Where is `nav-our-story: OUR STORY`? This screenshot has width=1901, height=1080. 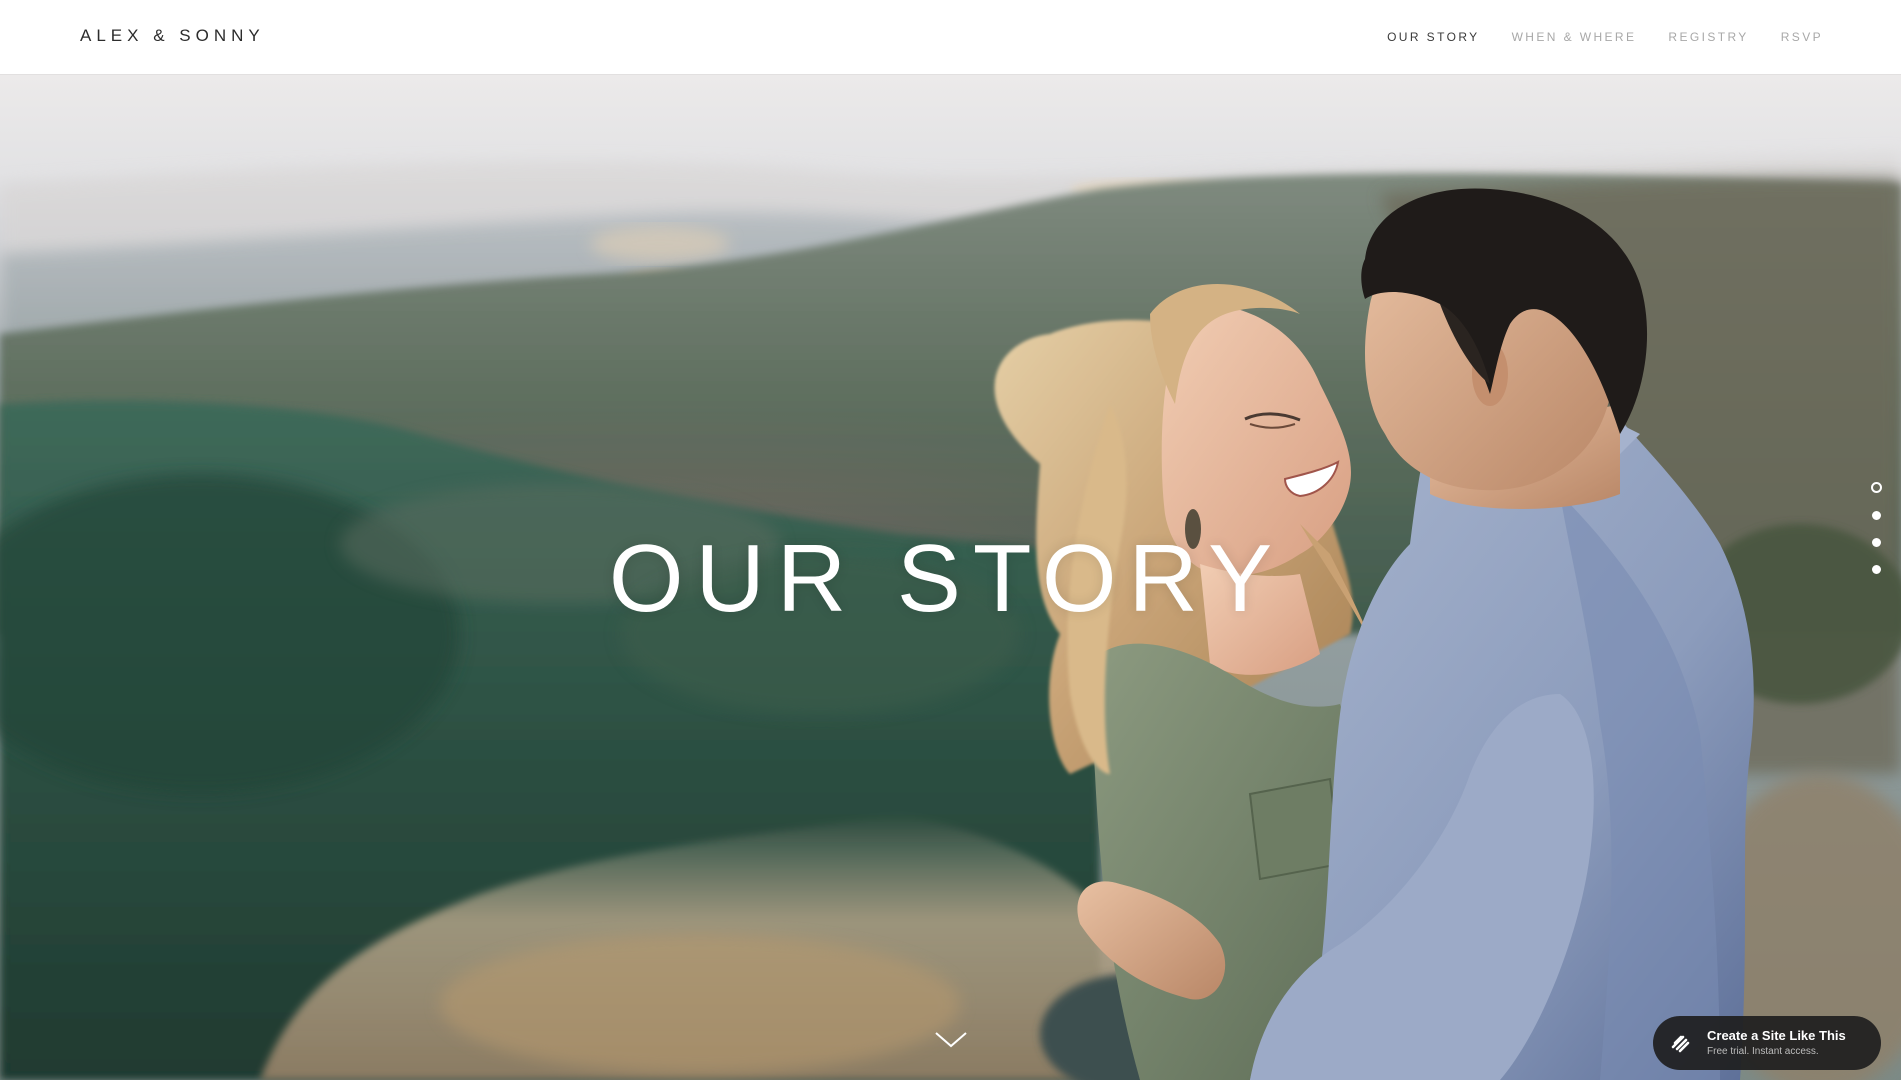 nav-our-story: OUR STORY is located at coordinates (1433, 37).